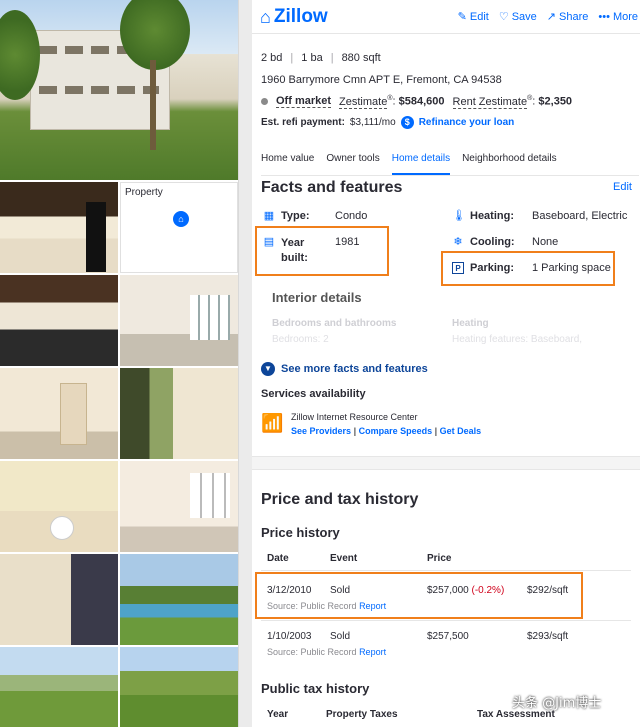  I want to click on share-icon: ↗, so click(551, 17).